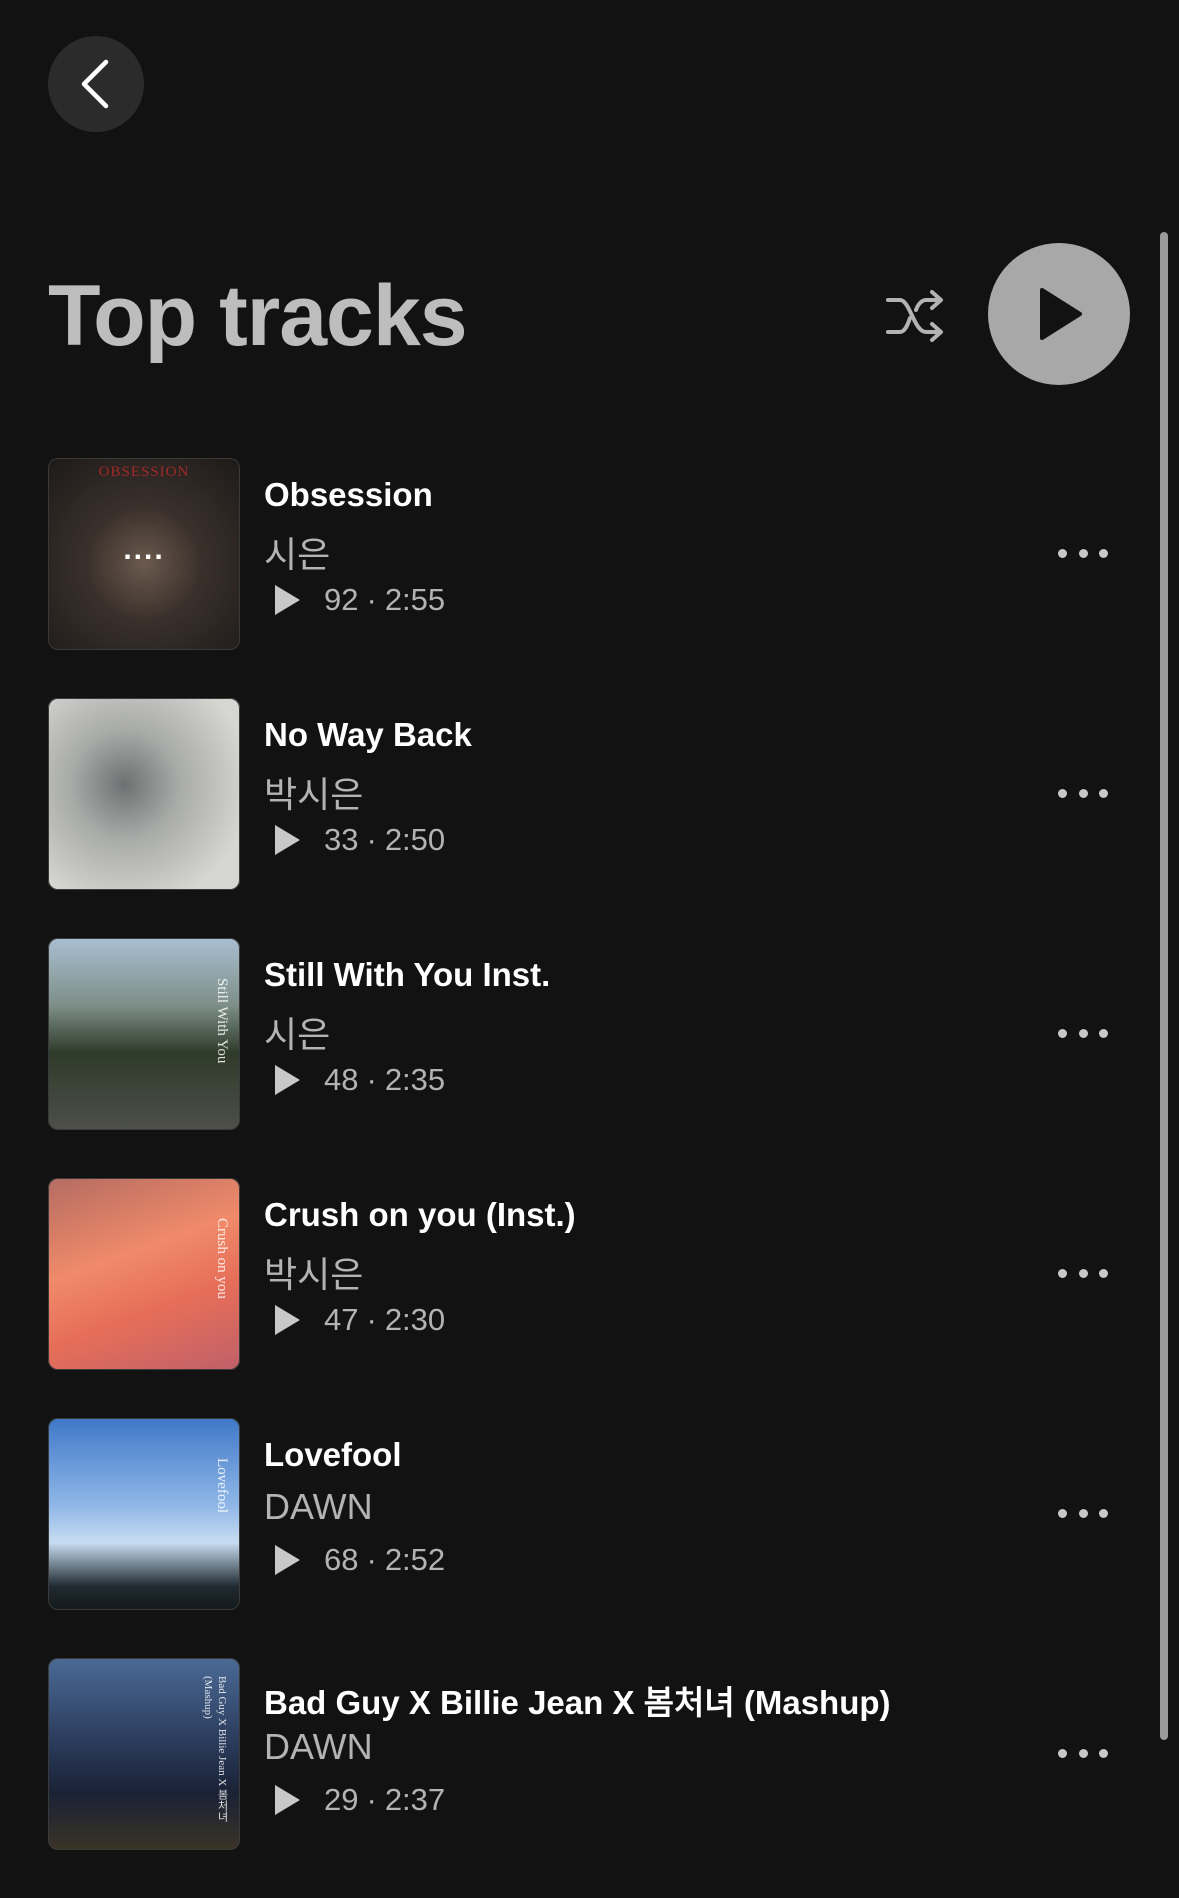  I want to click on cover-title: Bad Guy X Billie Jean X 봄처녀 (Mashup), so click(215, 1749).